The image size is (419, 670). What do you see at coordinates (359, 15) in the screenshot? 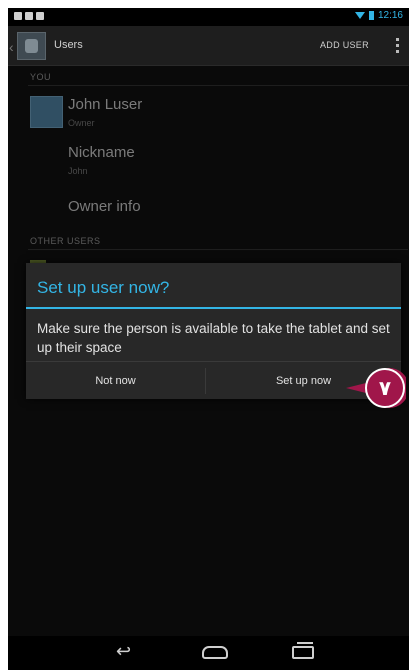
I see `wifi-icon` at bounding box center [359, 15].